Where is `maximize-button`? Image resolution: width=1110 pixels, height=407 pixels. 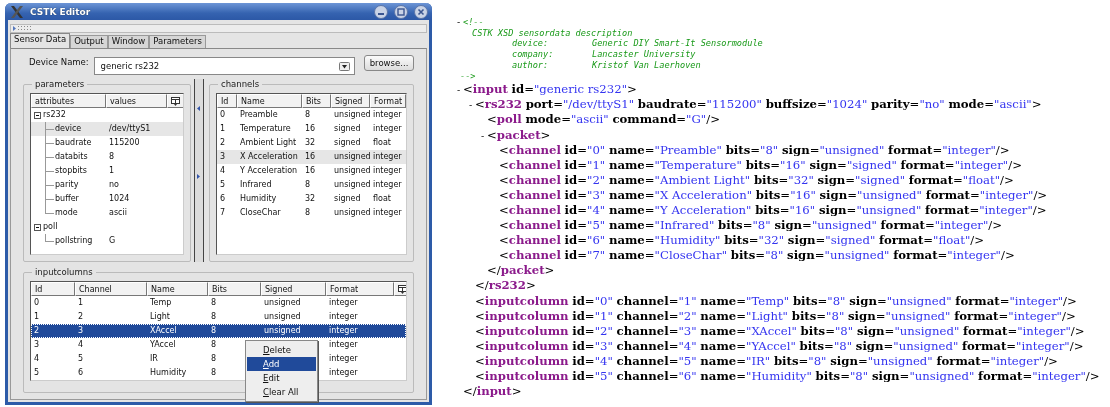
maximize-button is located at coordinates (401, 11).